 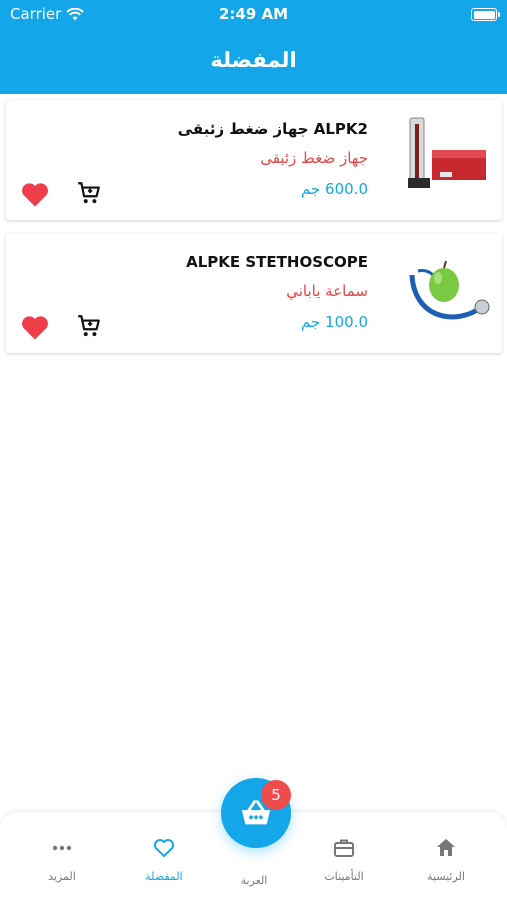 I want to click on product-price: 100.0 جم, so click(x=334, y=322).